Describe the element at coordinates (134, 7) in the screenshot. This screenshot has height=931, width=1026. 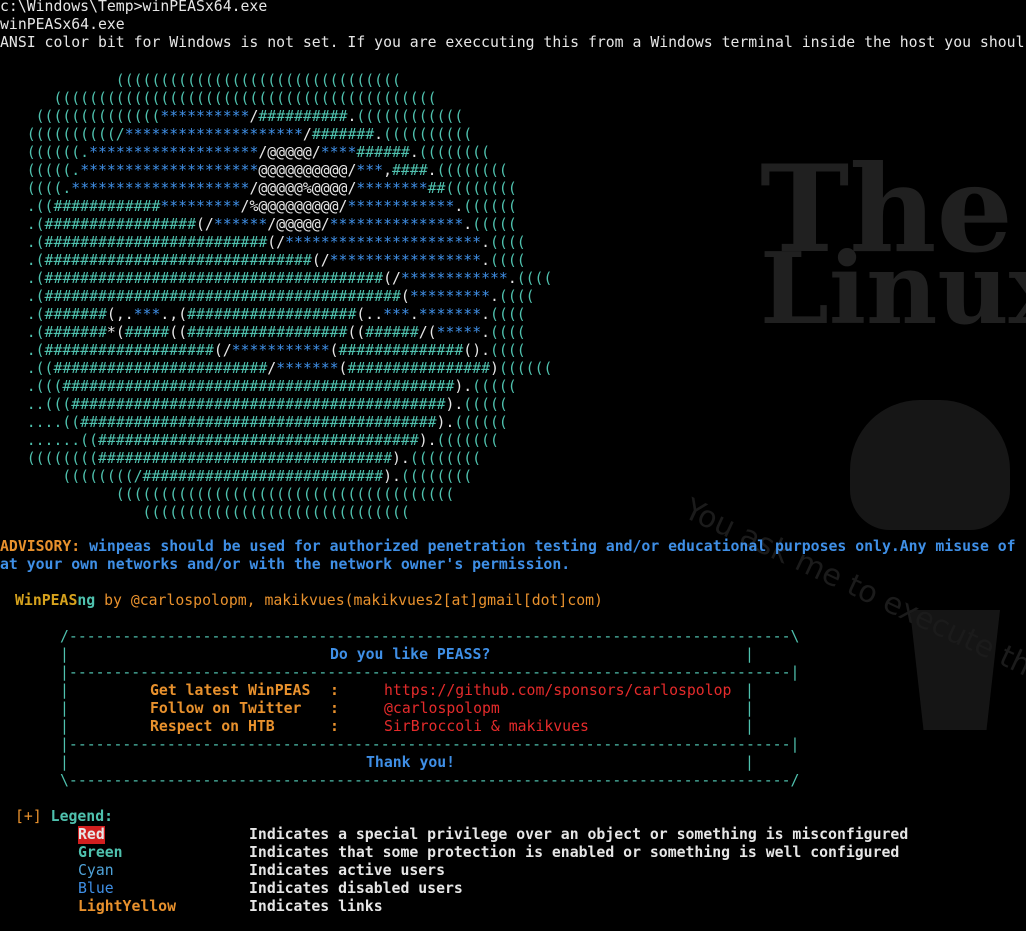
I see `command-prompt: c:\Windows\Temp>winPEASx64.exe` at that location.